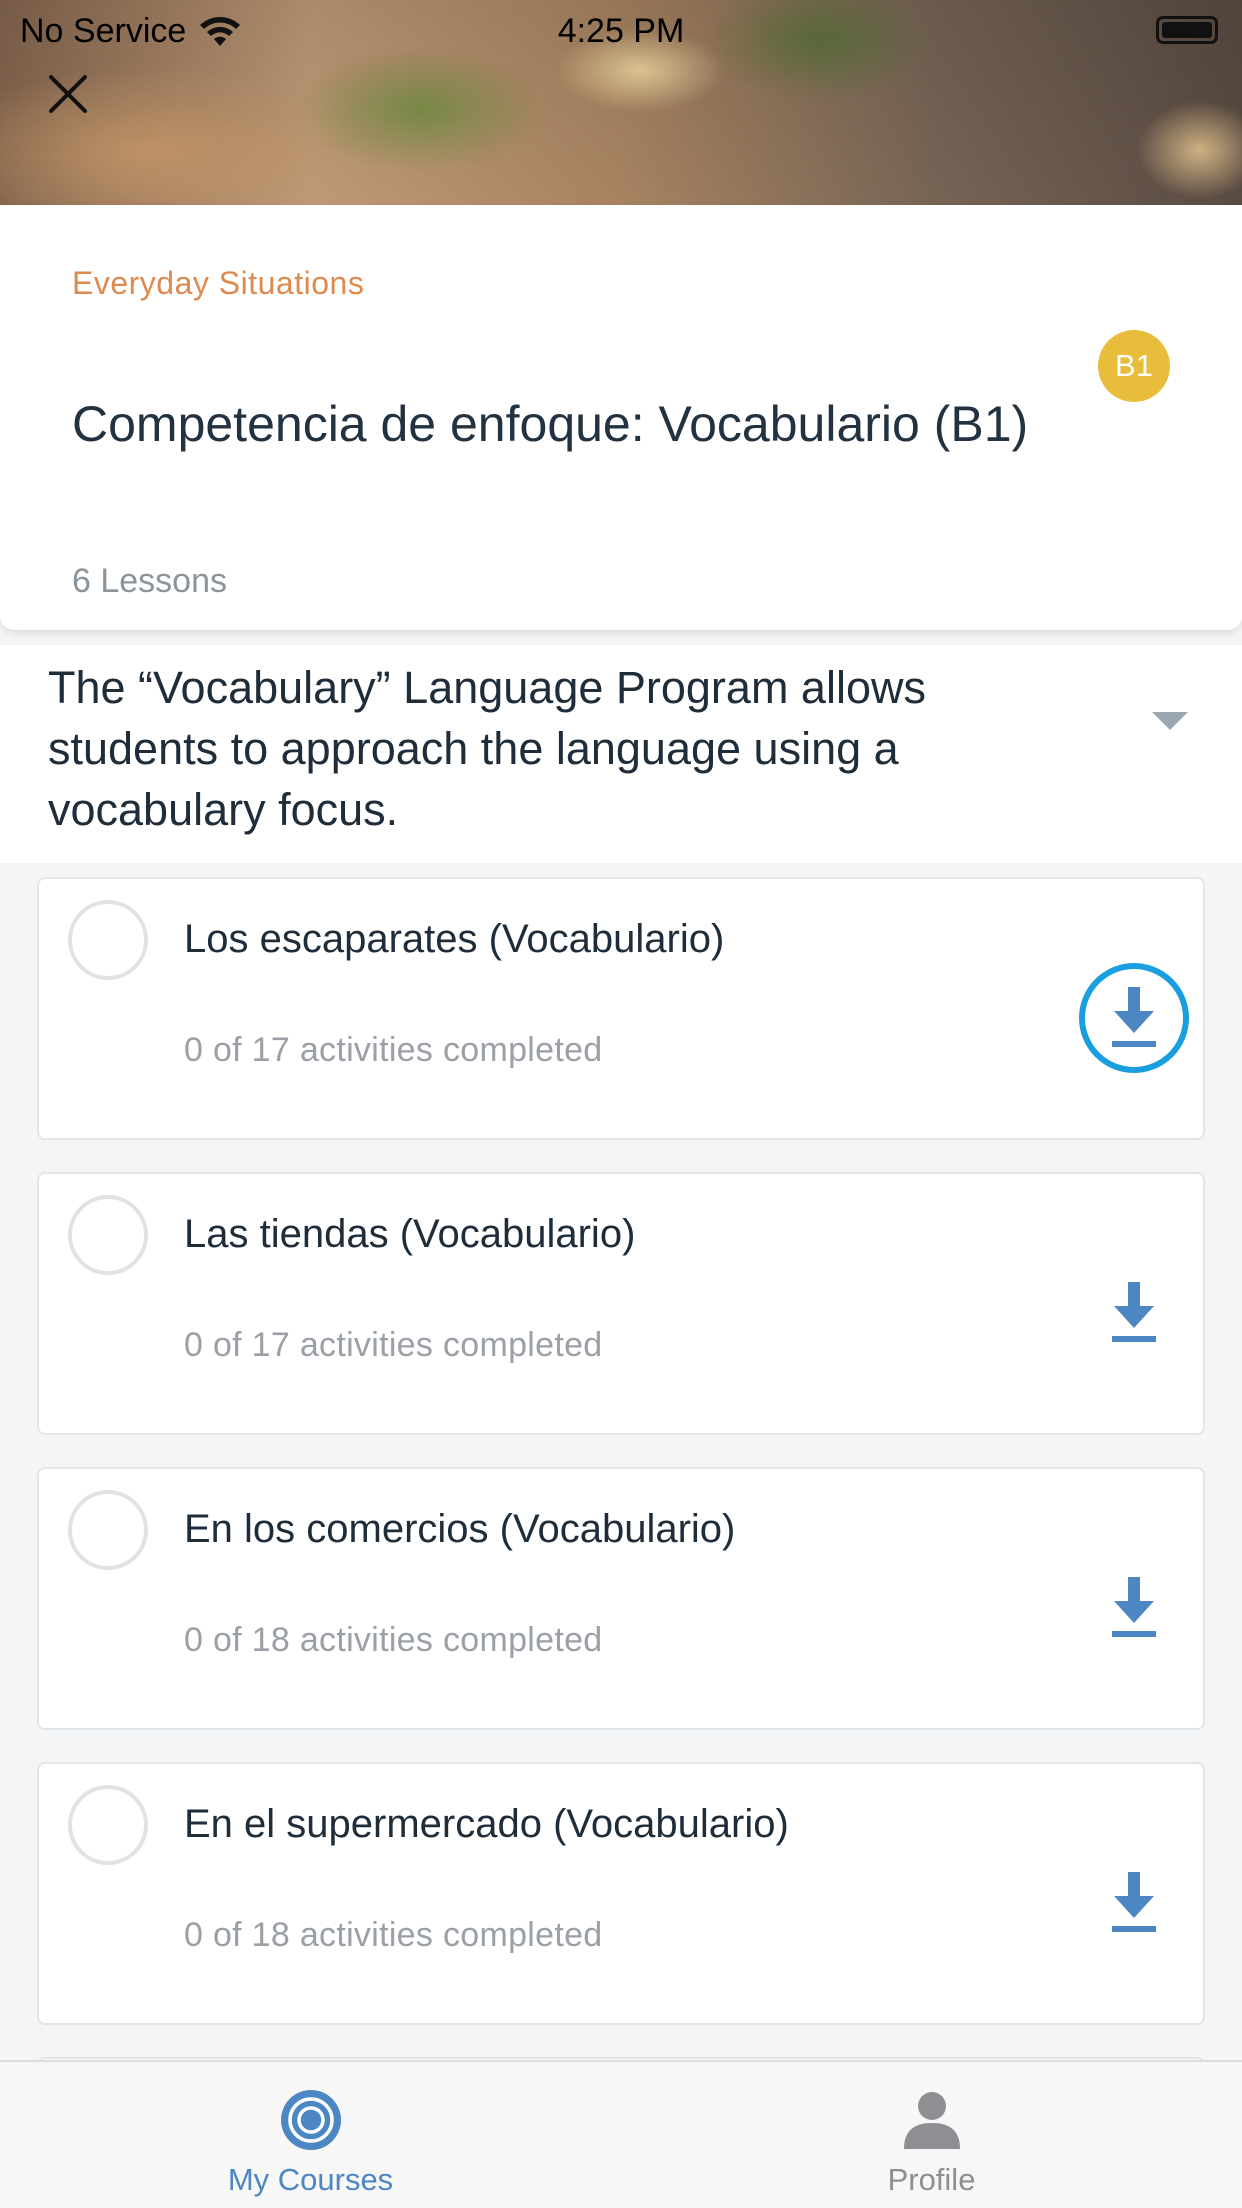 Image resolution: width=1242 pixels, height=2208 pixels. I want to click on status-time: 4:25 PM, so click(621, 31).